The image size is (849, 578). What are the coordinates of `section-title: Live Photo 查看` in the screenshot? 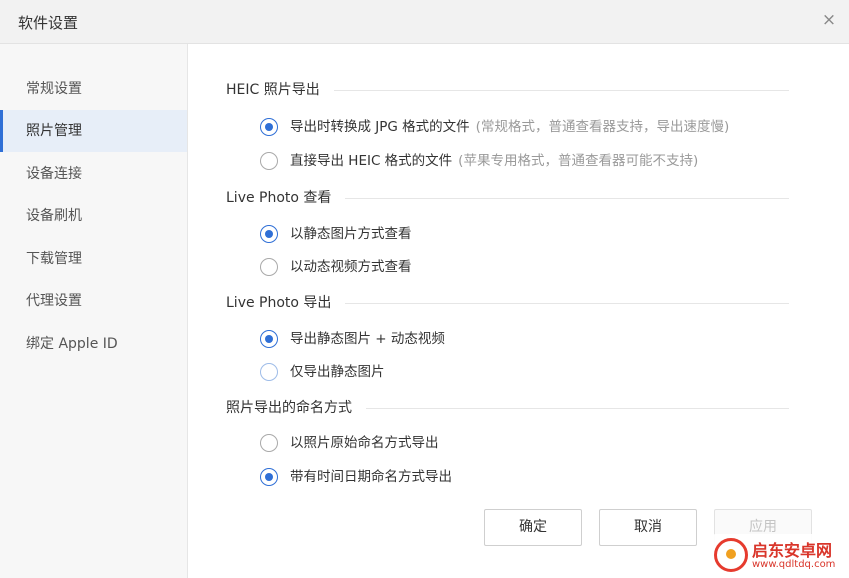 It's located at (286, 198).